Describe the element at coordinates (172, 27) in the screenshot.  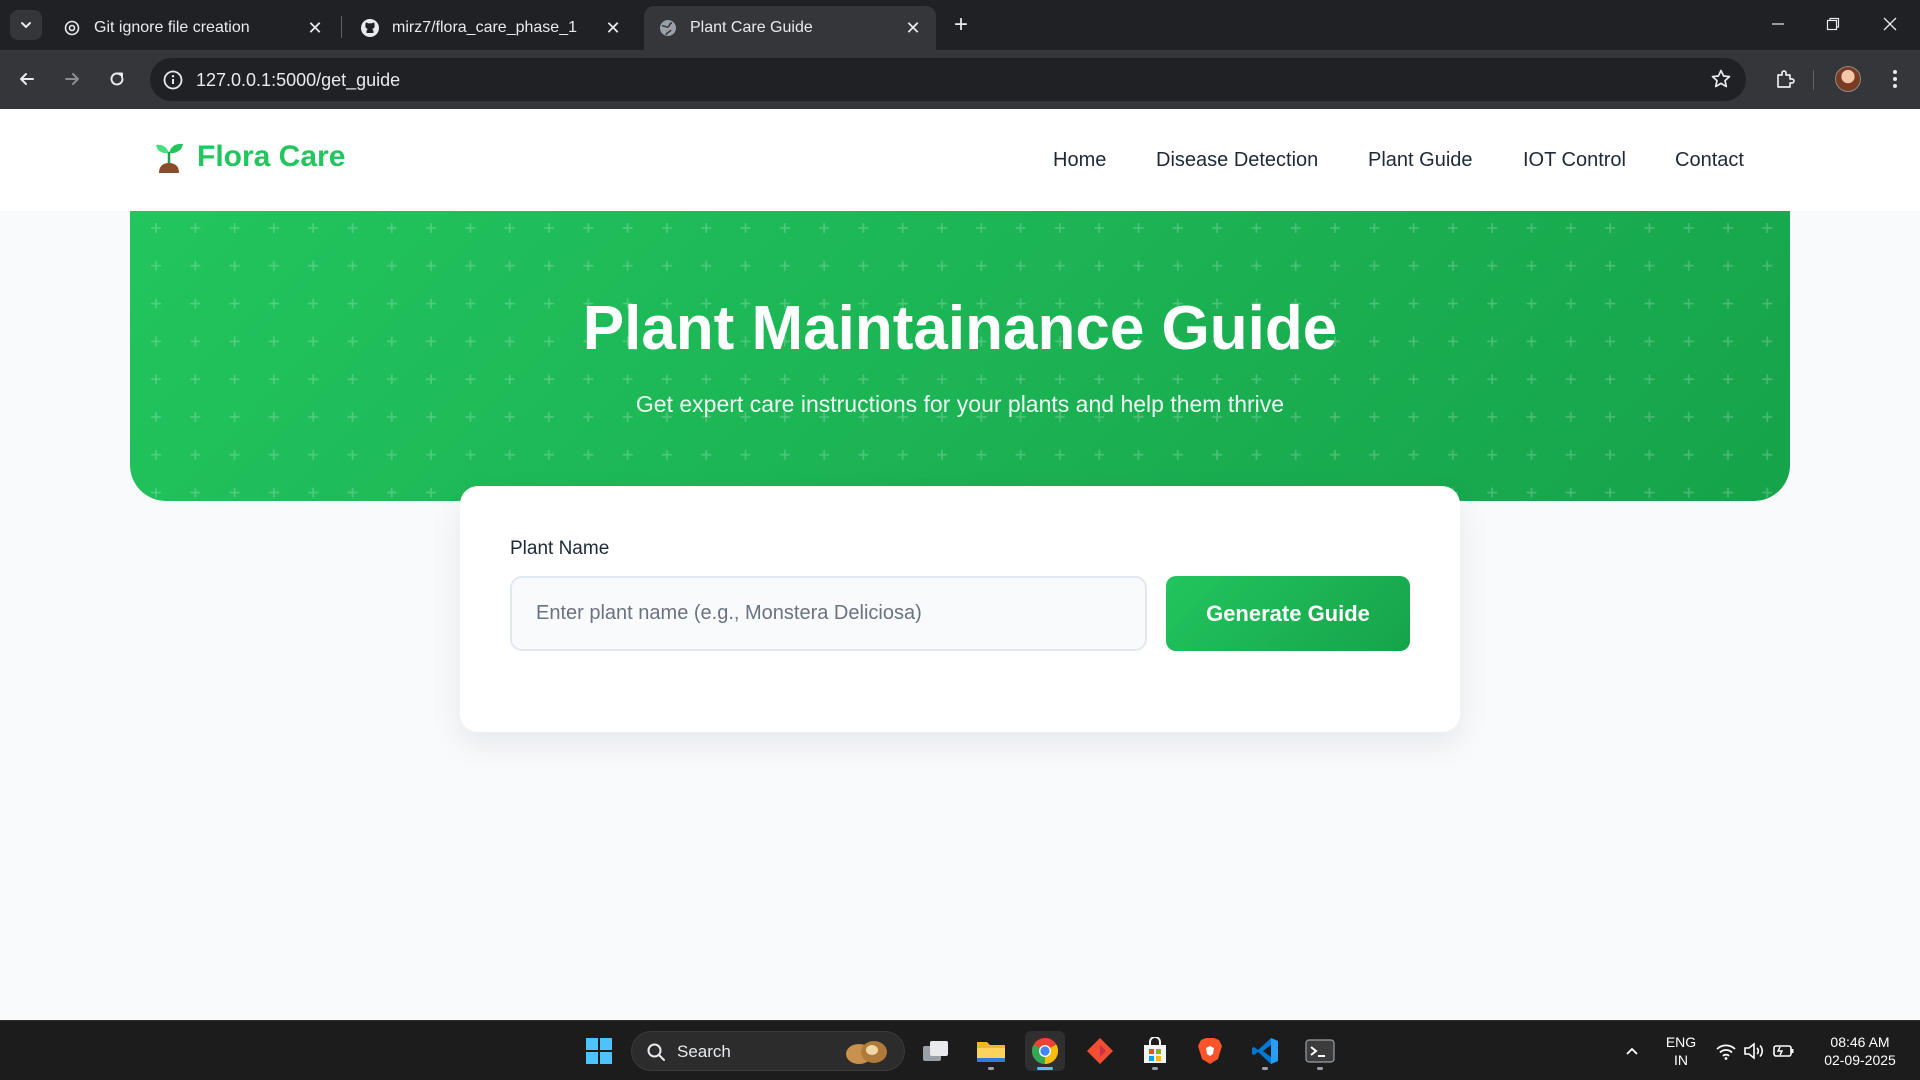
I see `tab-label: Git ignore file creation` at that location.